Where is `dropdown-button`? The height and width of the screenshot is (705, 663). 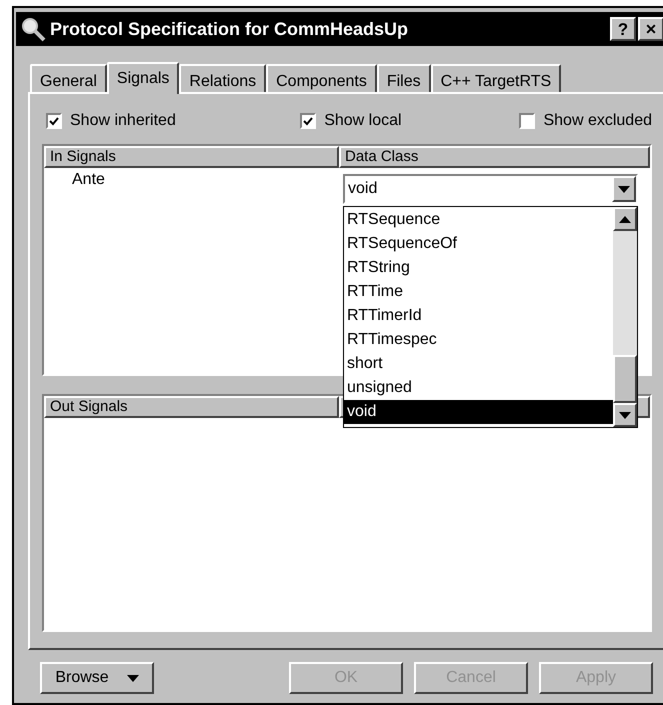 dropdown-button is located at coordinates (624, 189).